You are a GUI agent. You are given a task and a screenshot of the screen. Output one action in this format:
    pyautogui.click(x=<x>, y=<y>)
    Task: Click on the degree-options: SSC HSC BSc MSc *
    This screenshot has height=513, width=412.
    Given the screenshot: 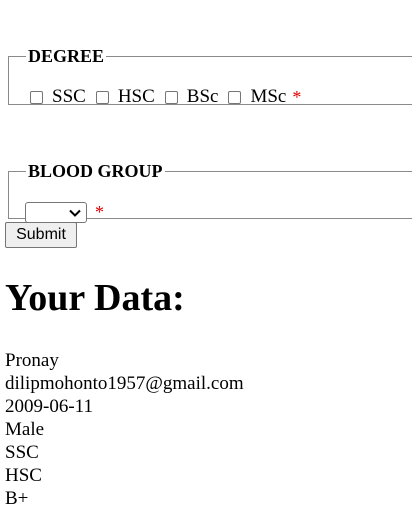 What is the action you would take?
    pyautogui.click(x=165, y=97)
    